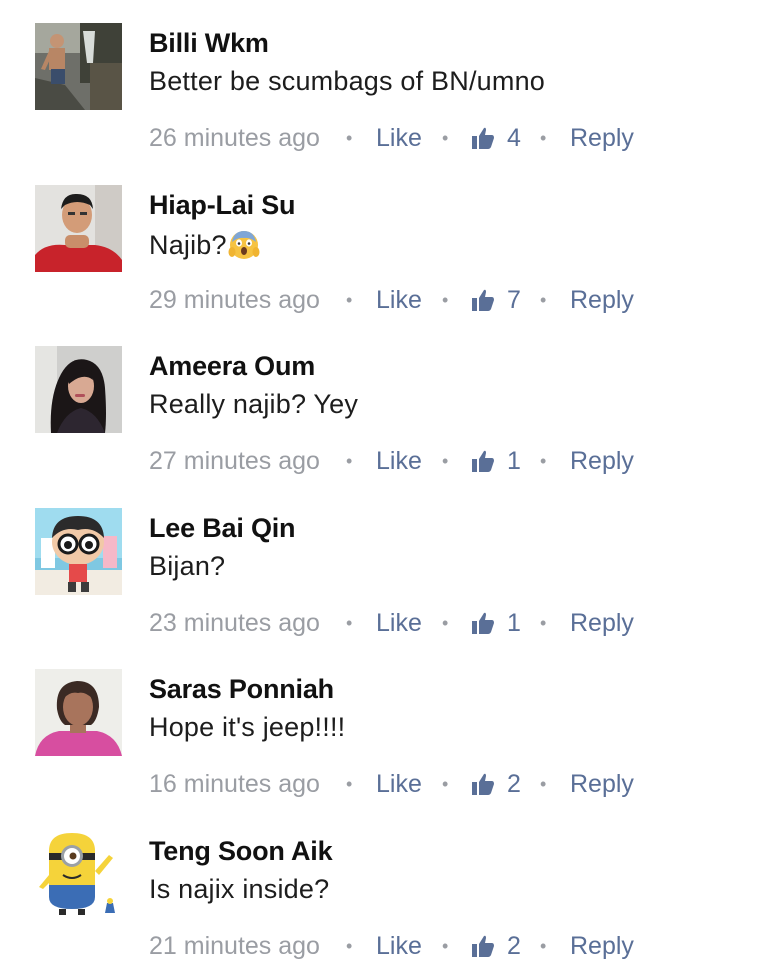  I want to click on commenter-name: Billi Wkm, so click(209, 43).